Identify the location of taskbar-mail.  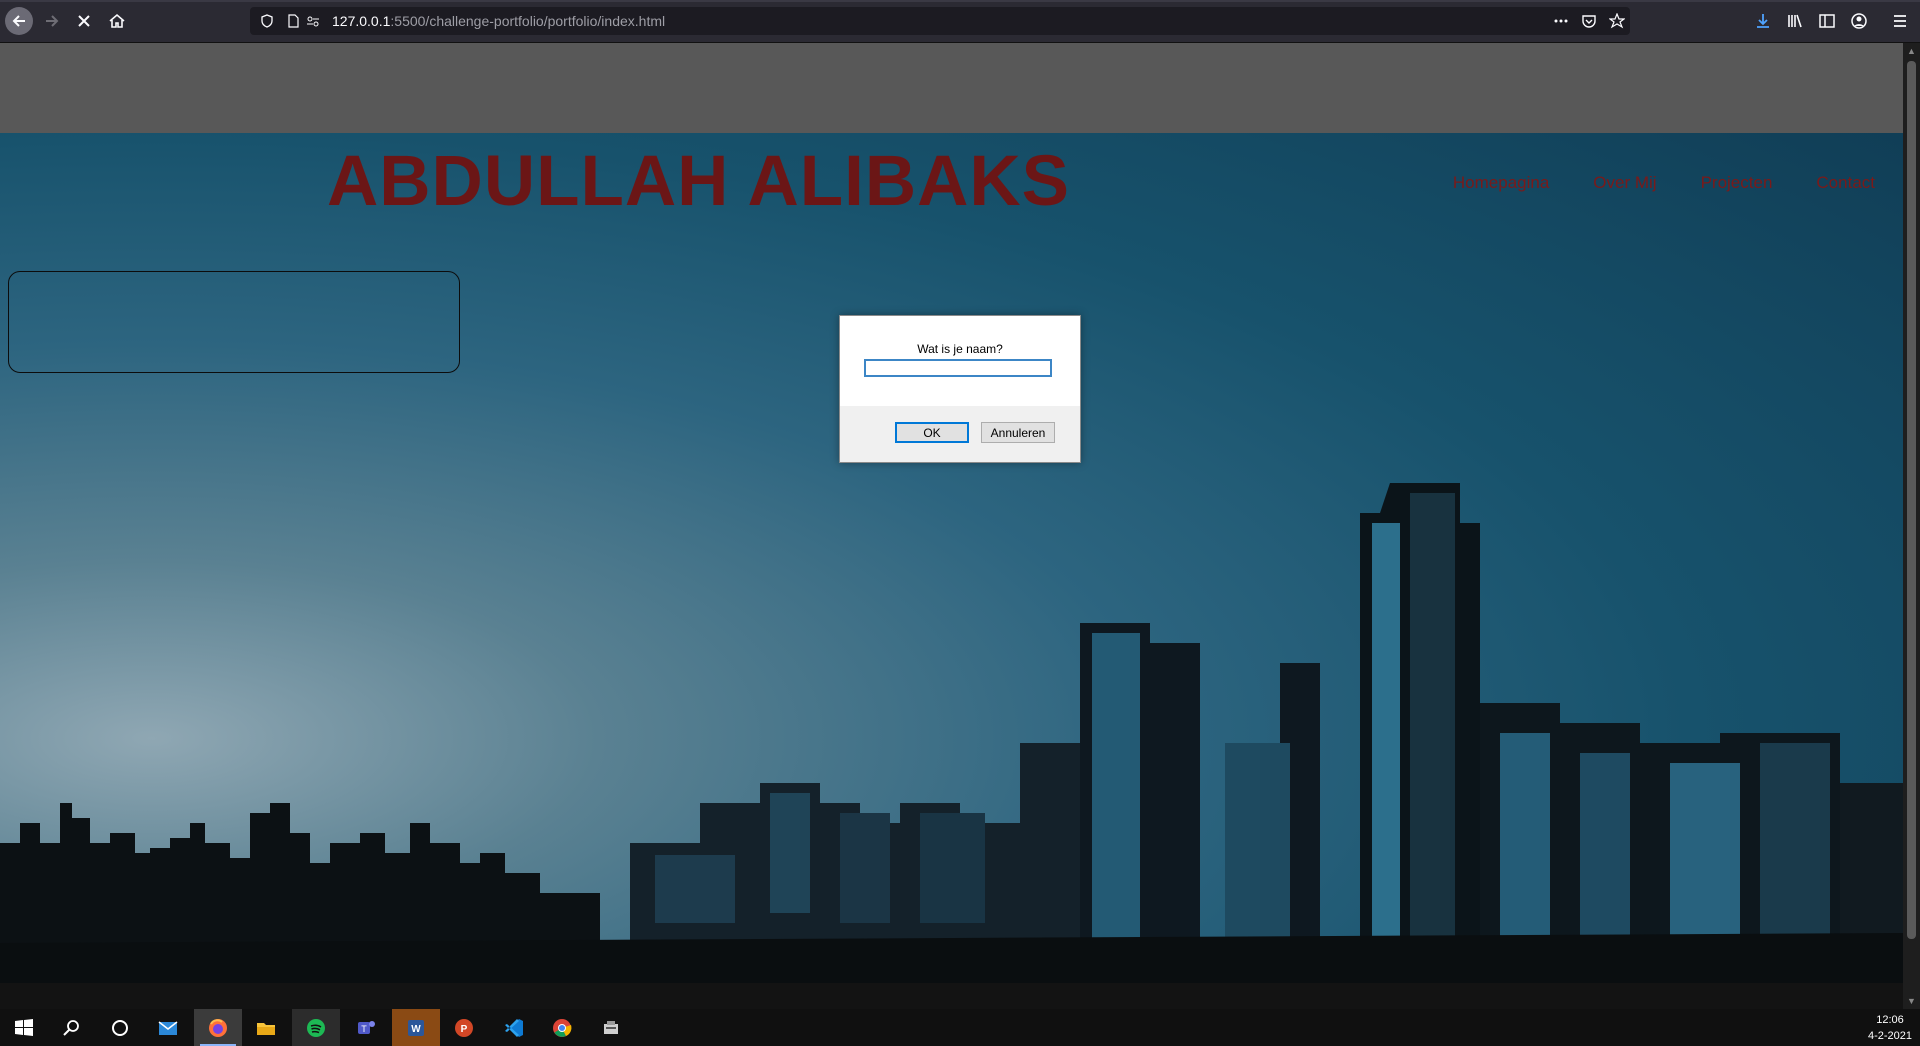
(168, 1027).